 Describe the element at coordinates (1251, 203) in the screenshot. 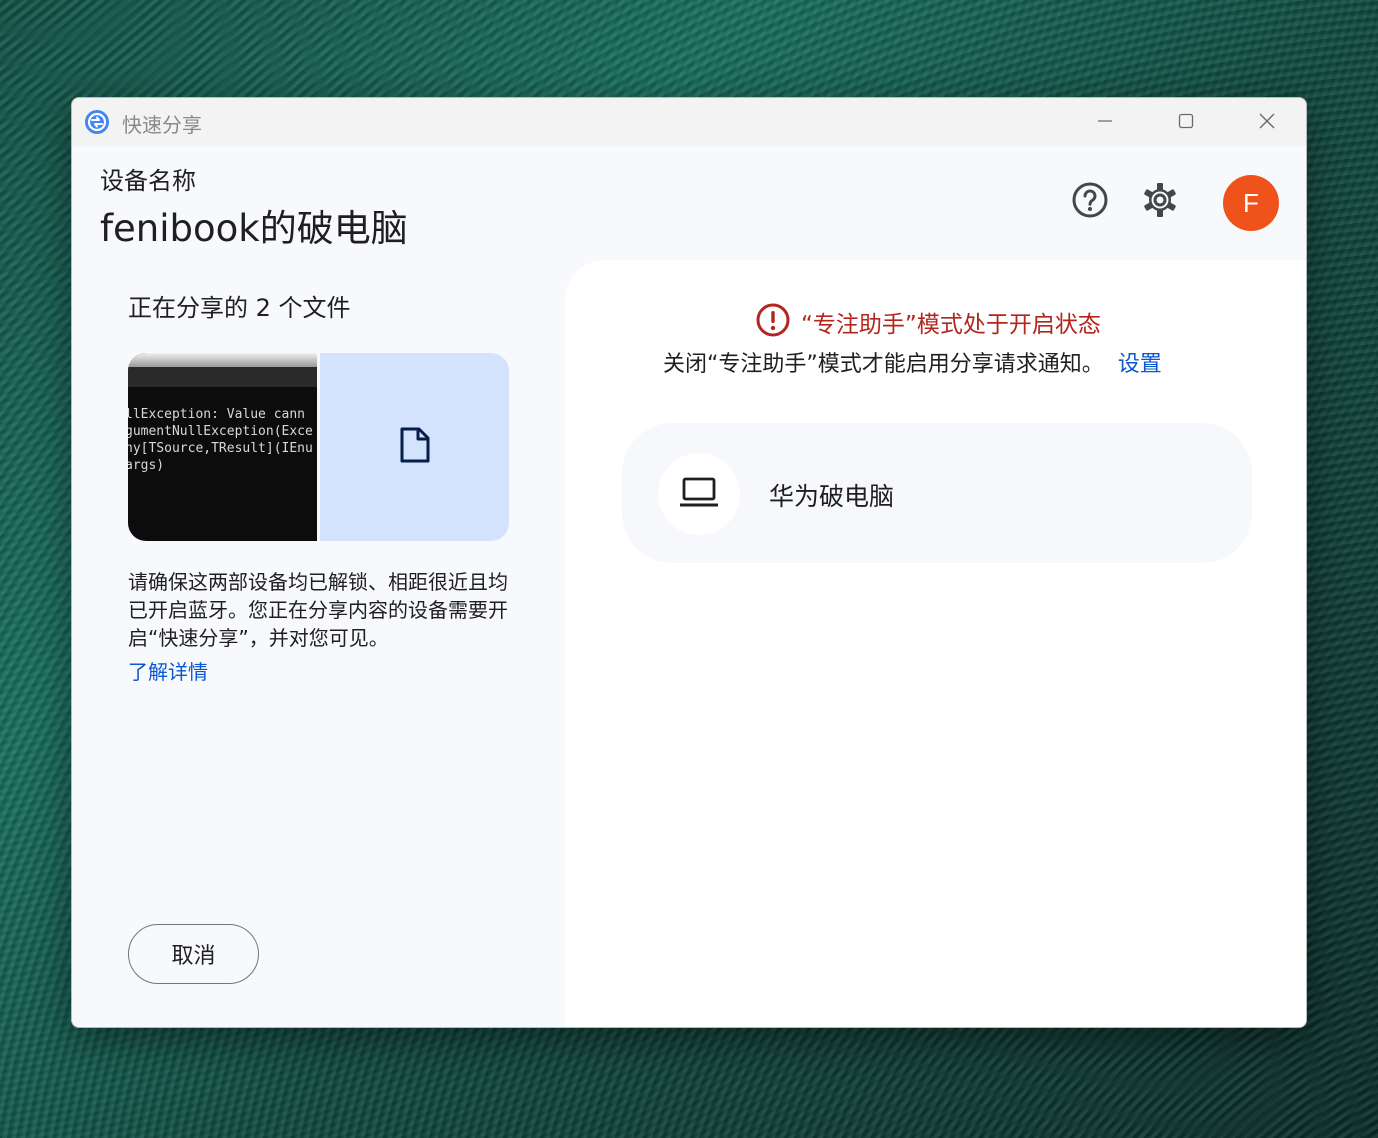

I see `avatar: F` at that location.